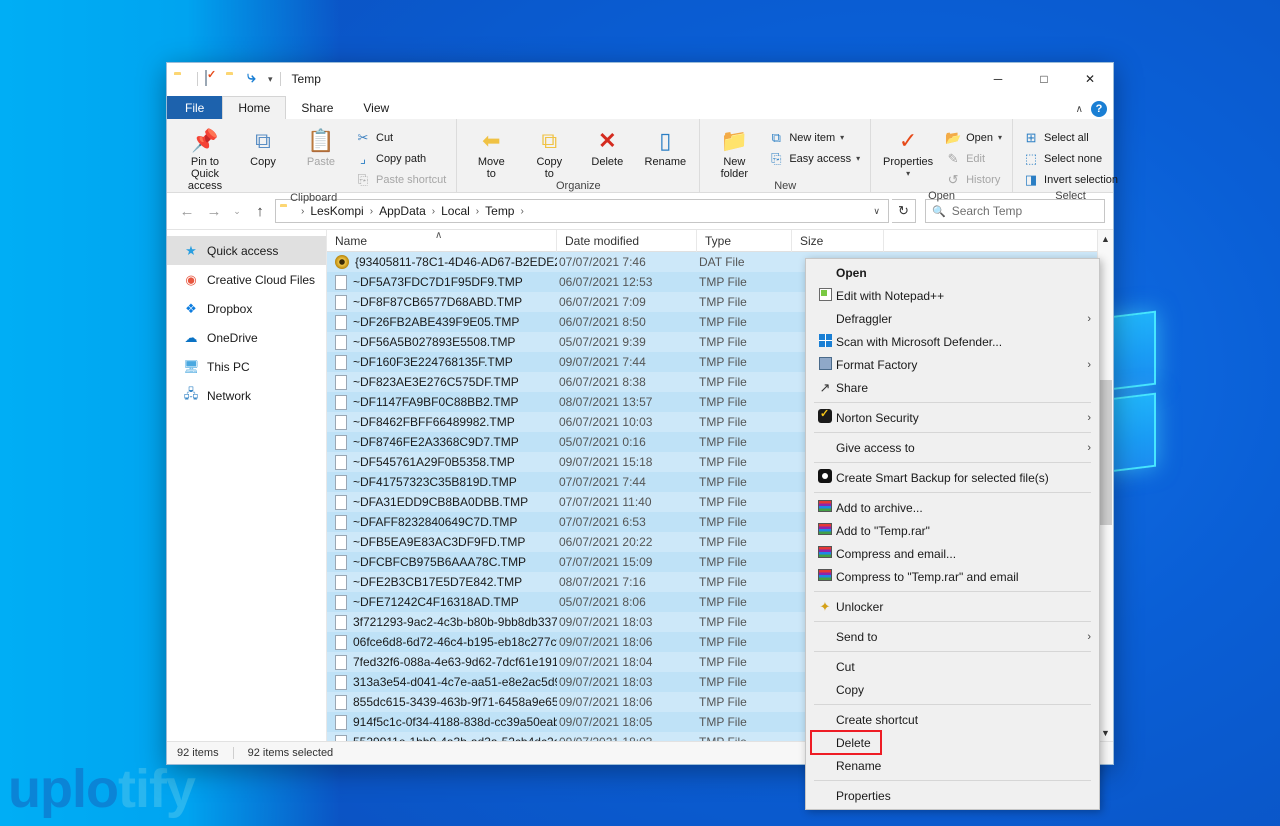 The image size is (1280, 826). I want to click on breadcrumb-local: Local, so click(455, 211).